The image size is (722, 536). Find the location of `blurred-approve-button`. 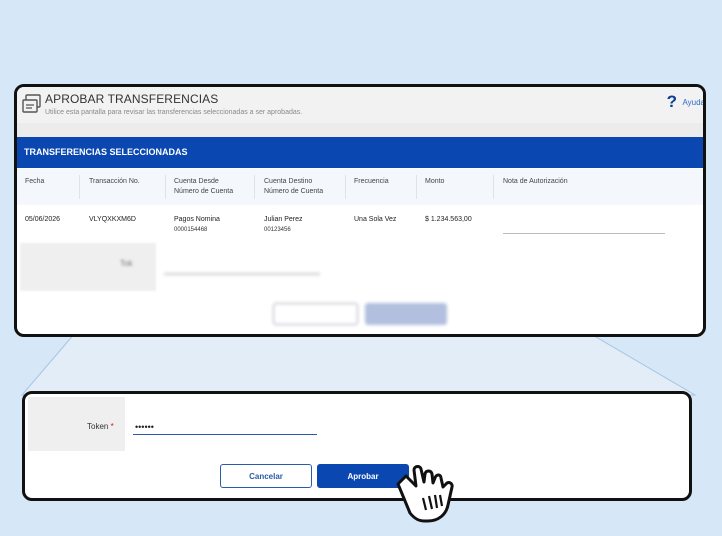

blurred-approve-button is located at coordinates (406, 314).